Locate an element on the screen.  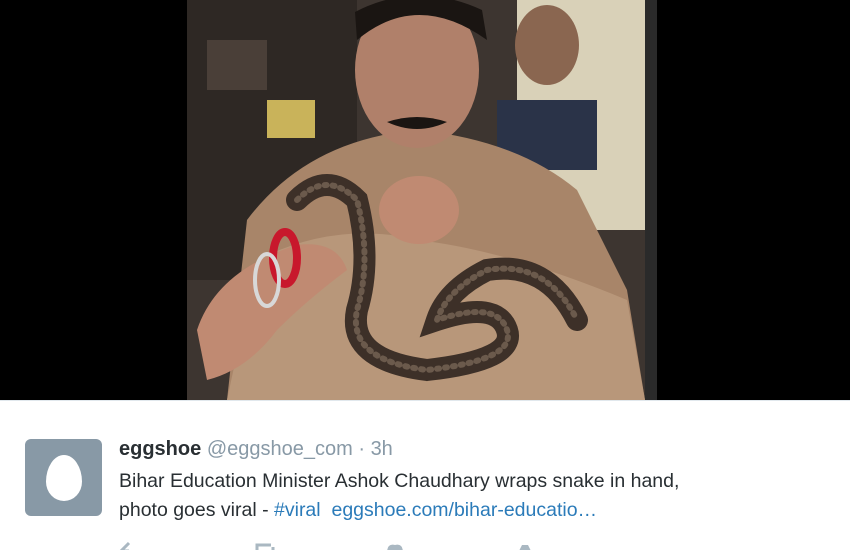
retweet-icon is located at coordinates (265, 545).